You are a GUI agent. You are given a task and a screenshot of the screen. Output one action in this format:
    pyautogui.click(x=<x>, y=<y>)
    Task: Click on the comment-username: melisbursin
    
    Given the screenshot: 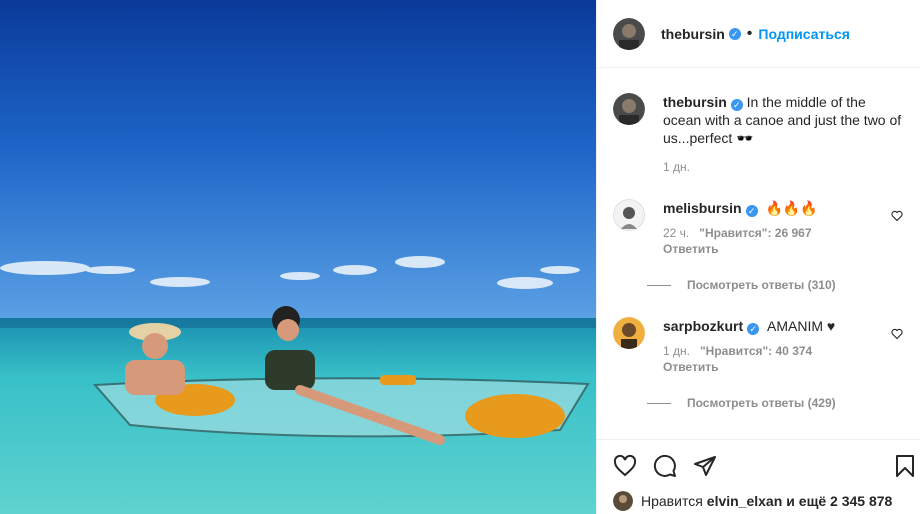 What is the action you would take?
    pyautogui.click(x=702, y=208)
    